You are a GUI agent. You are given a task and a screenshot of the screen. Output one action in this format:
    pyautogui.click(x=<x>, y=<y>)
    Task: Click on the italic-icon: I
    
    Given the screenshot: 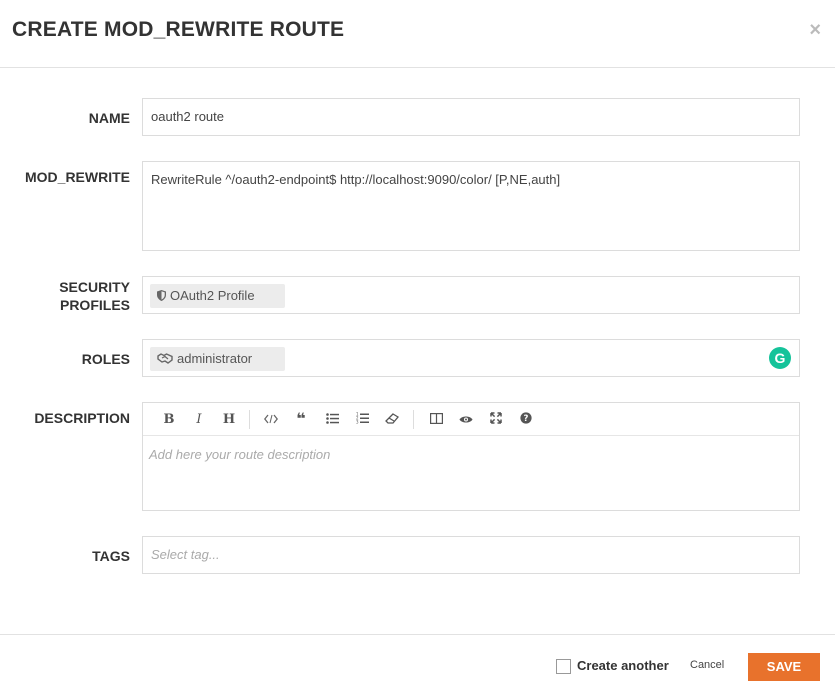 What is the action you would take?
    pyautogui.click(x=199, y=420)
    